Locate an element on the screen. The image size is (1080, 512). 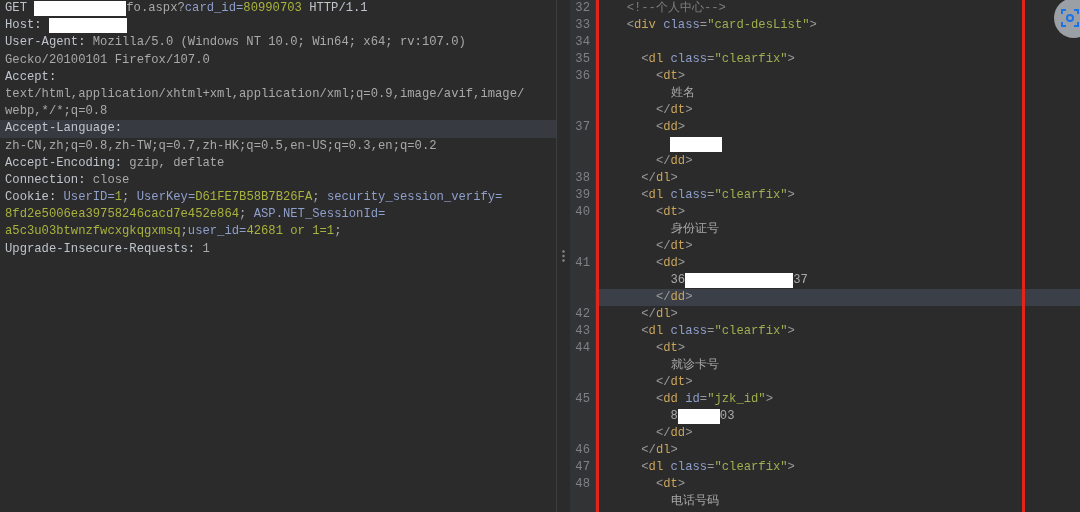
line-number: 45 is located at coordinates (582, 399).